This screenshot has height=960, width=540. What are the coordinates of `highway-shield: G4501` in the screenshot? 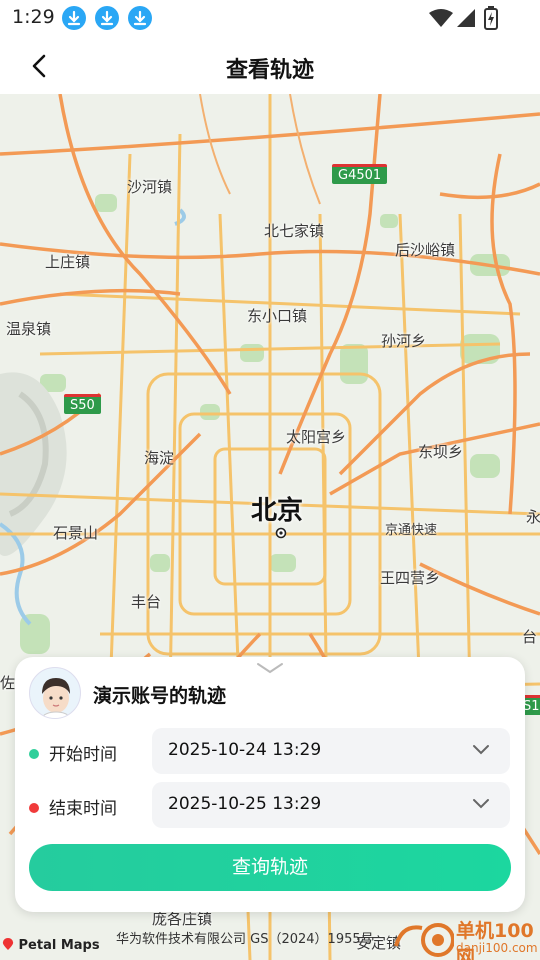 It's located at (360, 174).